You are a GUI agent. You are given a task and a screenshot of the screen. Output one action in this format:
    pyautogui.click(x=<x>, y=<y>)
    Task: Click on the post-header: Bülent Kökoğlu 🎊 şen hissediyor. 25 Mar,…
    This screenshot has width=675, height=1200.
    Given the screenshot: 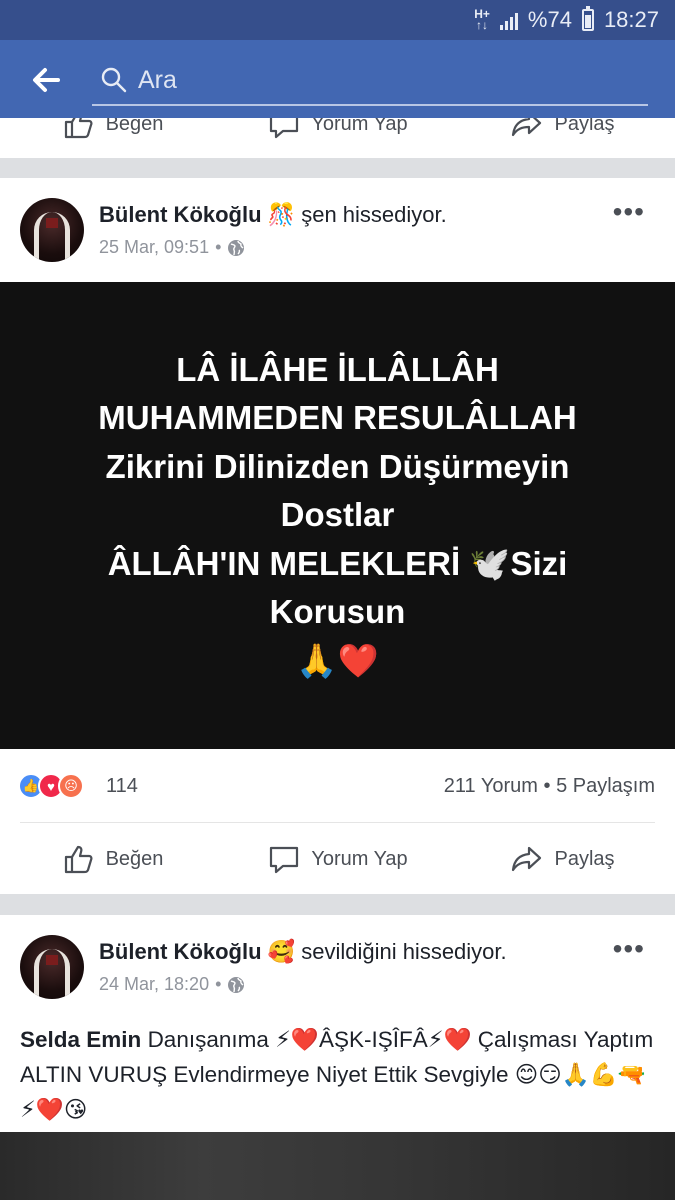 What is the action you would take?
    pyautogui.click(x=337, y=228)
    